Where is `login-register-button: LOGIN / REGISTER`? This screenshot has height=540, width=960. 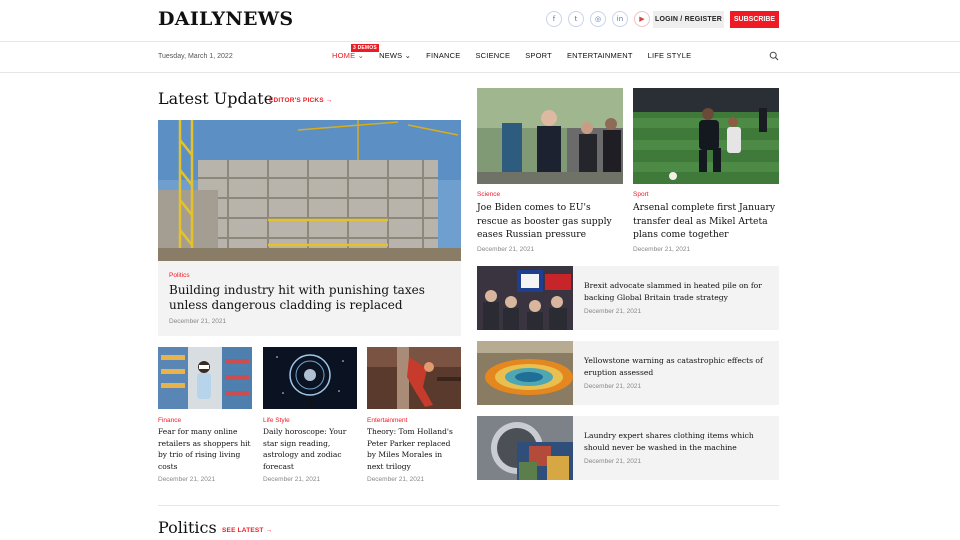
login-register-button: LOGIN / REGISTER is located at coordinates (688, 19).